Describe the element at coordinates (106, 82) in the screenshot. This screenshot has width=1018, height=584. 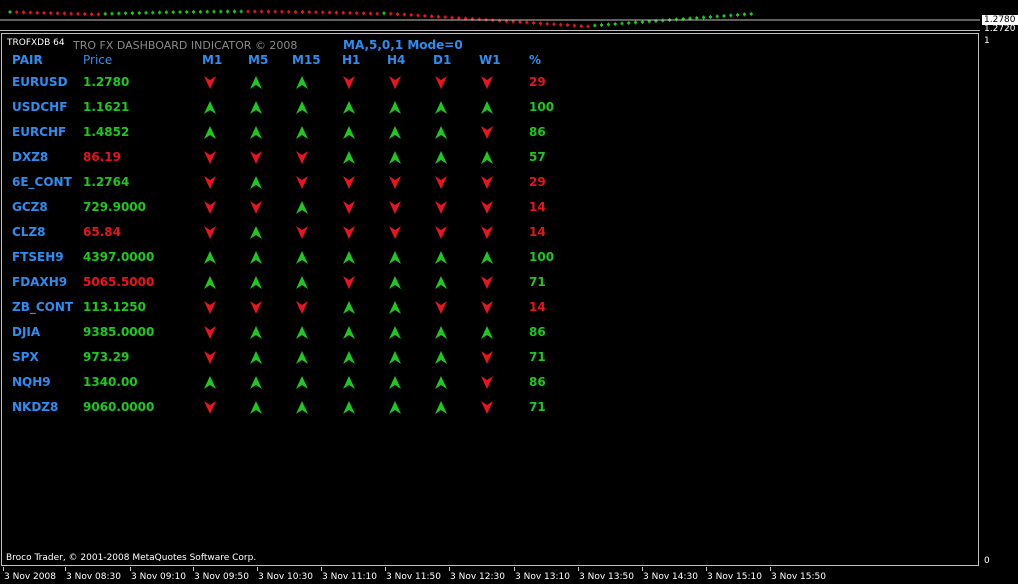
I see `price-value: 1.2780` at that location.